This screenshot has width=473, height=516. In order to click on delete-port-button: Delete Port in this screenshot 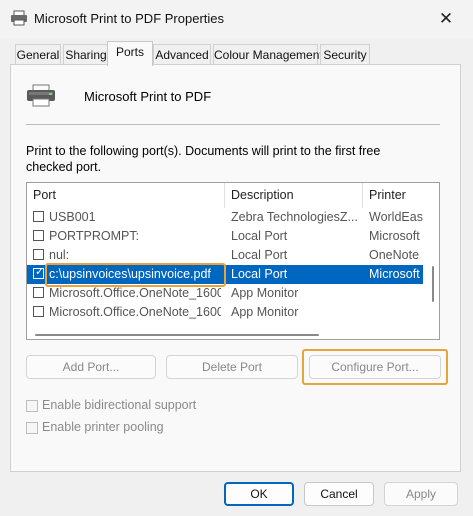, I will do `click(232, 367)`.